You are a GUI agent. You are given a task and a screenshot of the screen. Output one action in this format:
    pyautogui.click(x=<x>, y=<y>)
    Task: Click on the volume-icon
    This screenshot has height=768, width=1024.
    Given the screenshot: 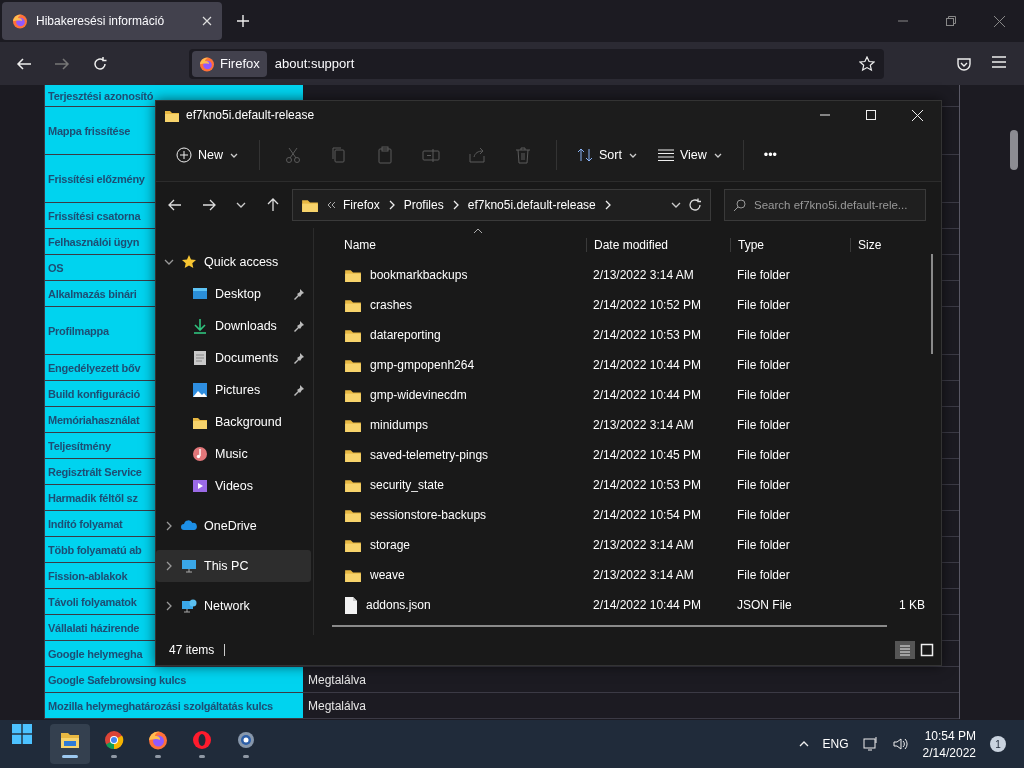 What is the action you would take?
    pyautogui.click(x=900, y=744)
    